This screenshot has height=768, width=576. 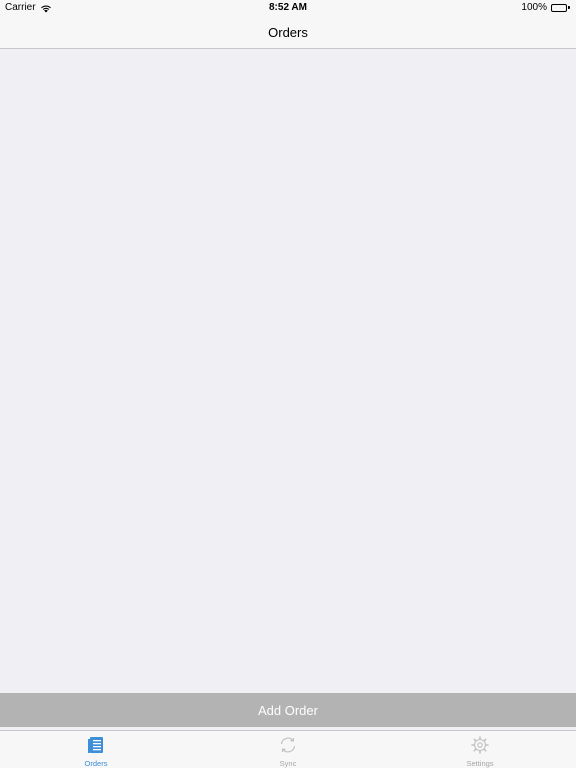 I want to click on tab-settings: Settings, so click(x=480, y=749).